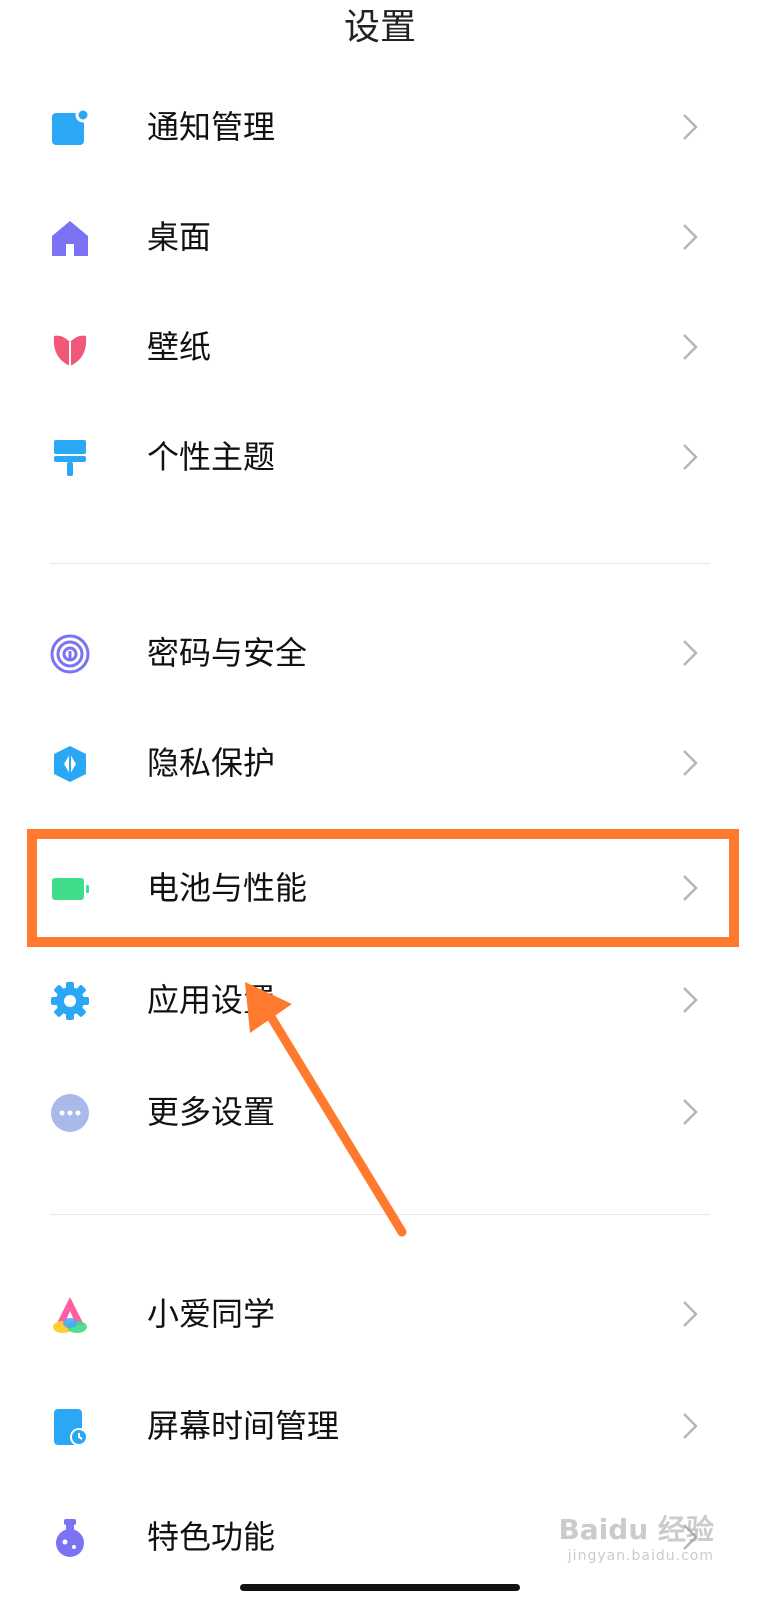 This screenshot has height=1600, width=760. I want to click on privacy-shield-icon, so click(70, 764).